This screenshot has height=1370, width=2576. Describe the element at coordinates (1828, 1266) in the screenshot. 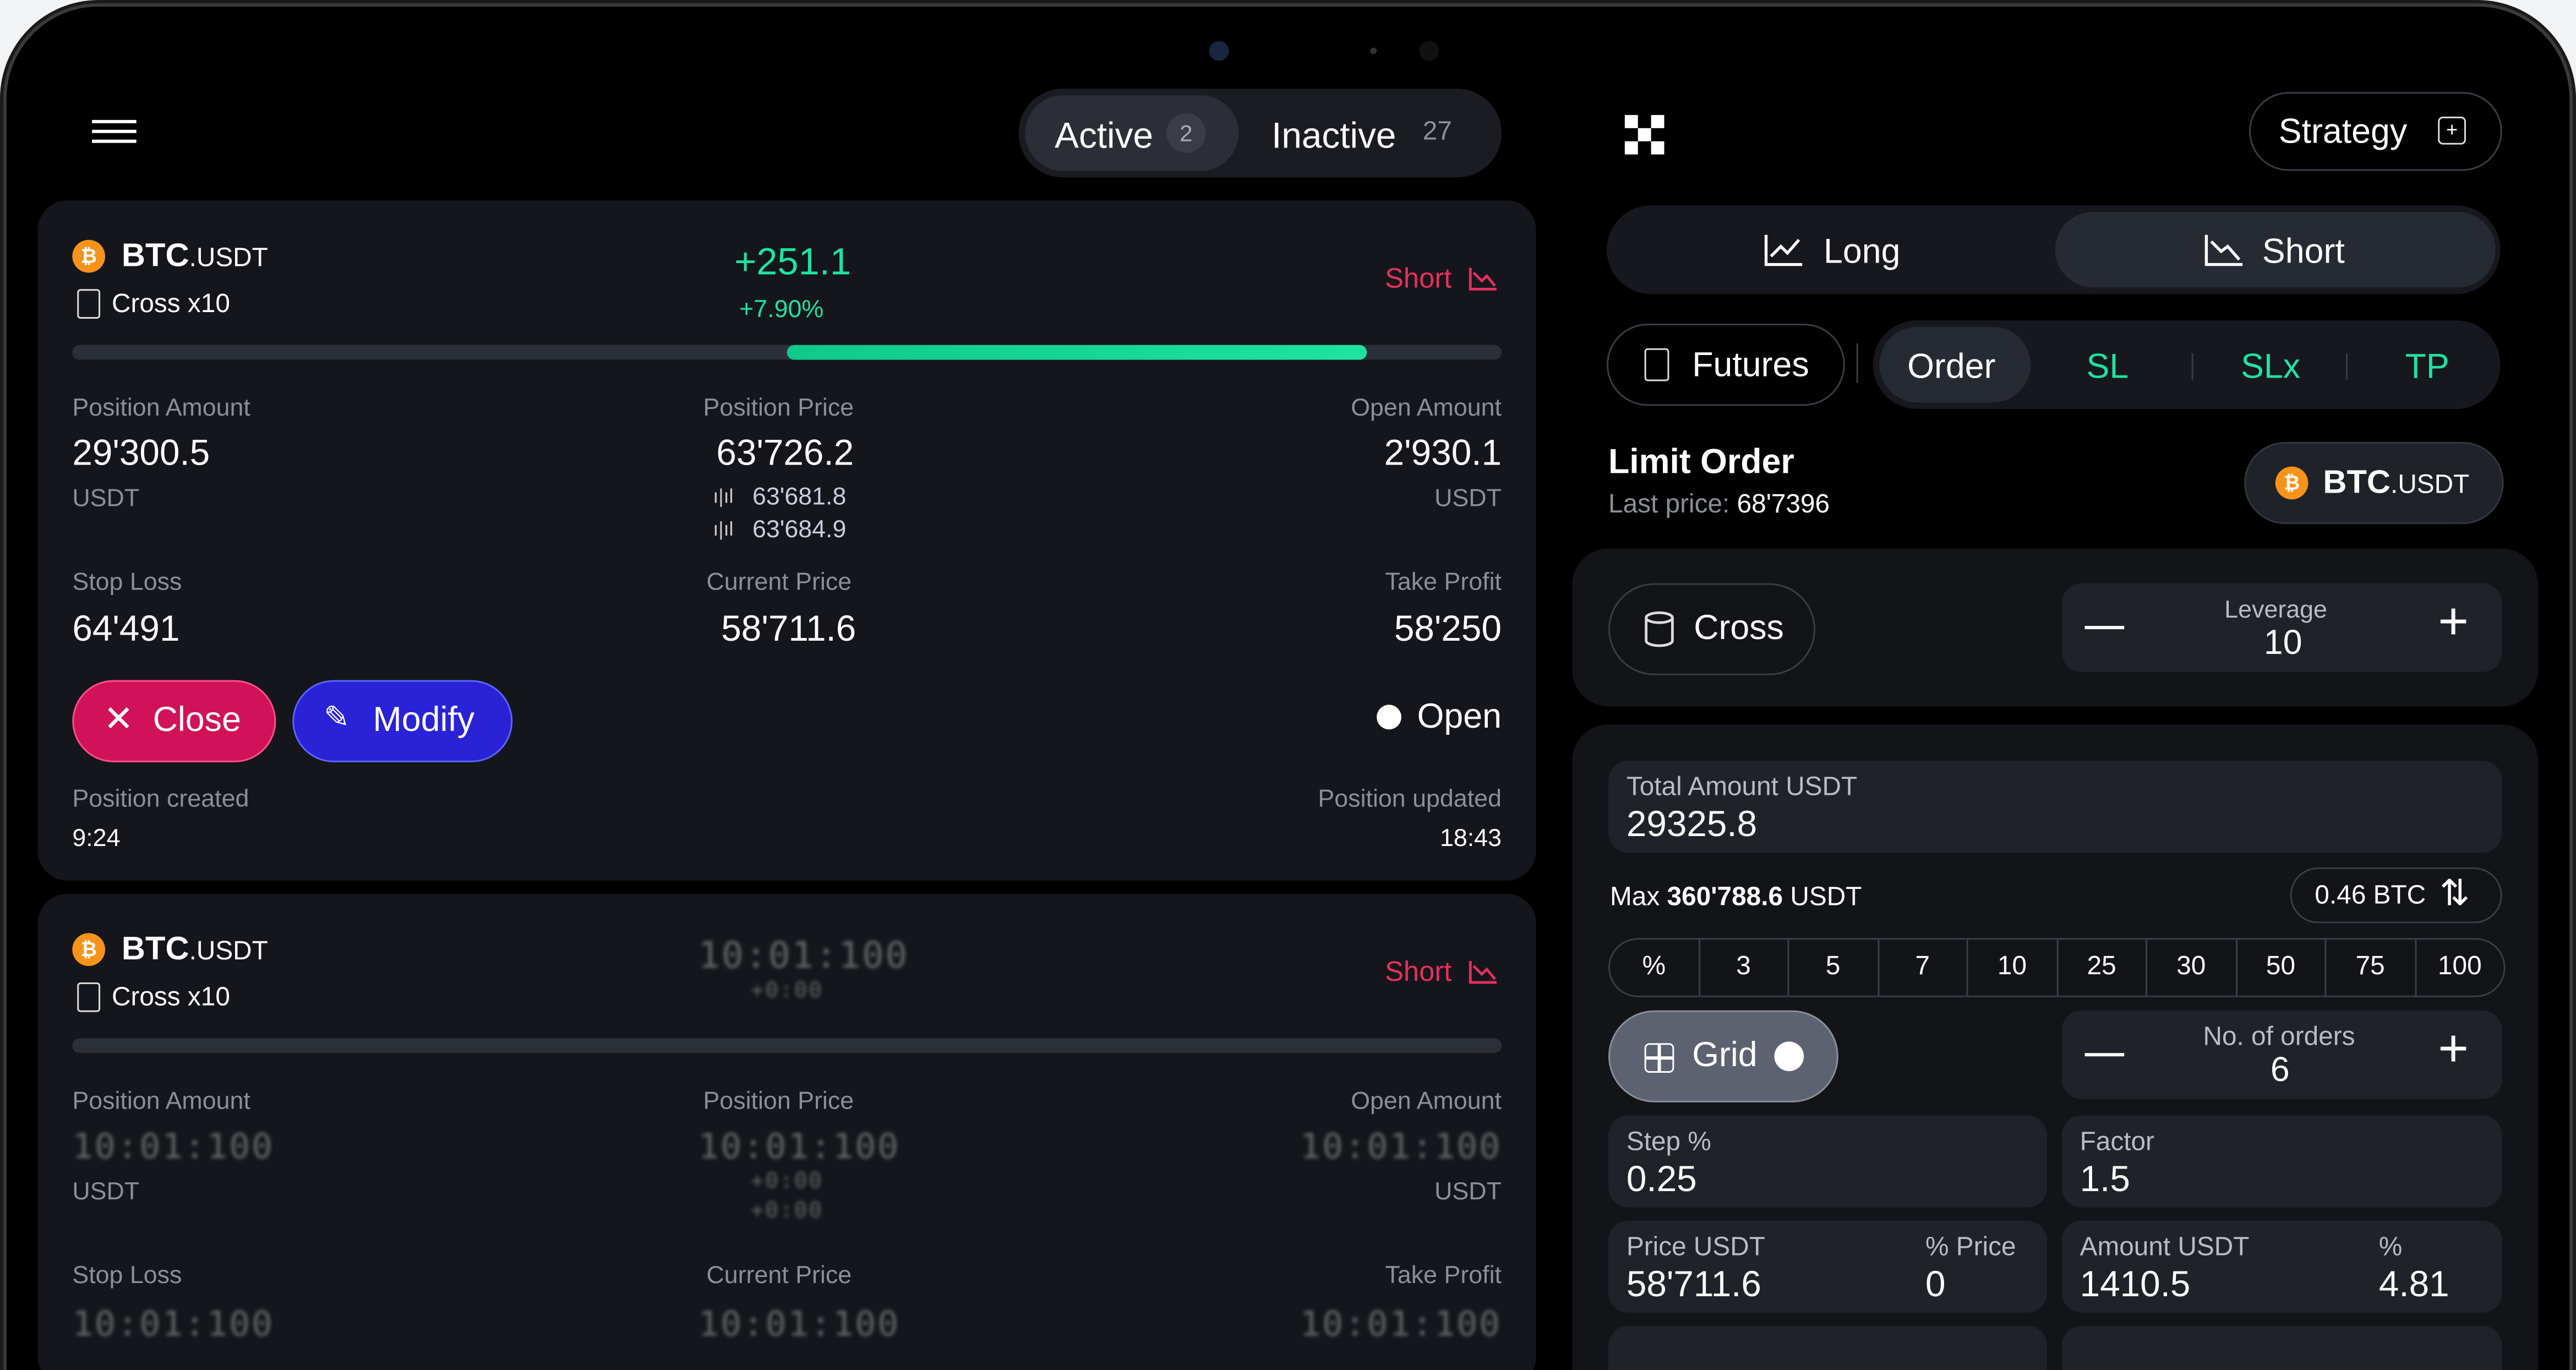

I see `price-field: Price USDT 58'711.6 % Price 0` at that location.